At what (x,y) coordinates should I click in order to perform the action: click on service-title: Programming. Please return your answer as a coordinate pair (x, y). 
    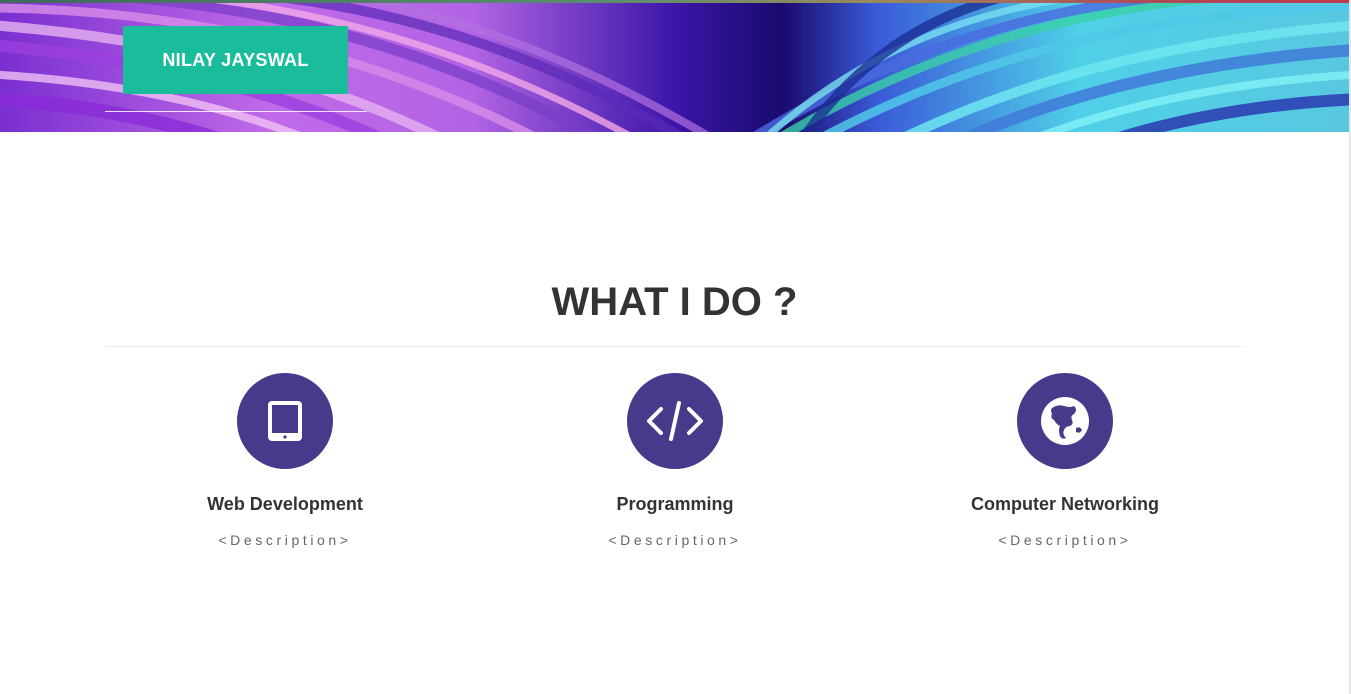
    Looking at the image, I should click on (675, 504).